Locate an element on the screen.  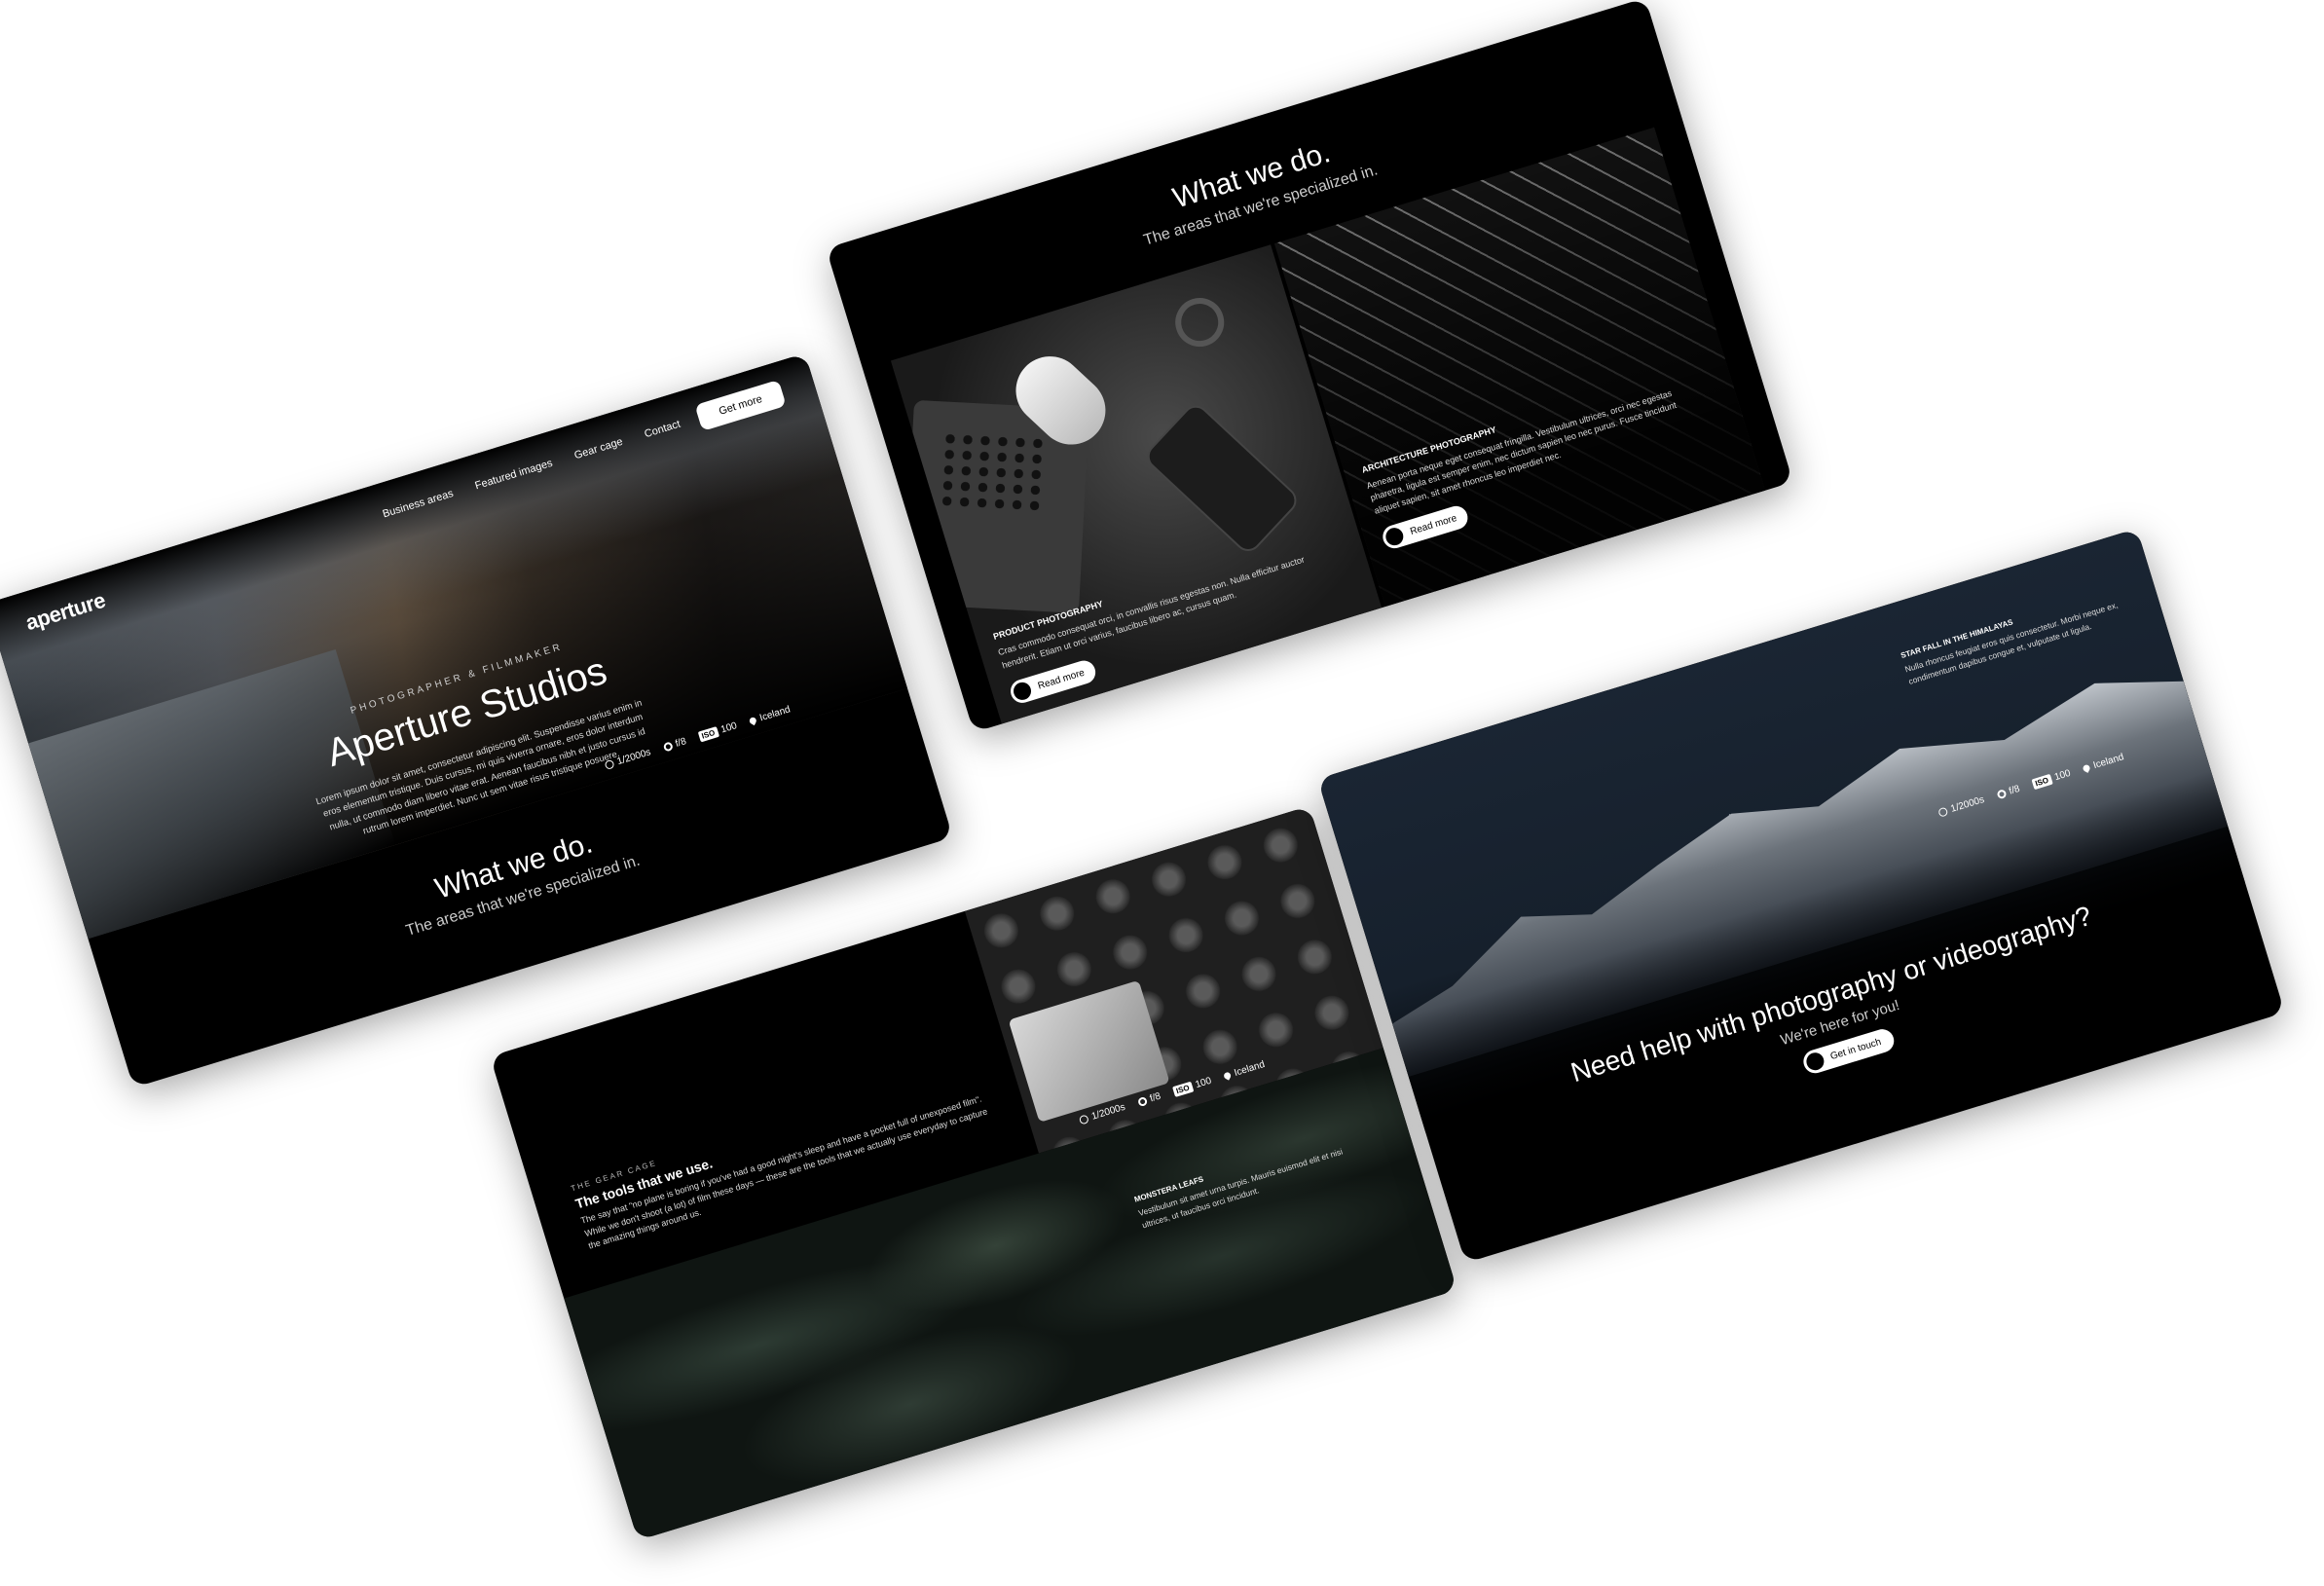
watch-image is located at coordinates (1200, 322).